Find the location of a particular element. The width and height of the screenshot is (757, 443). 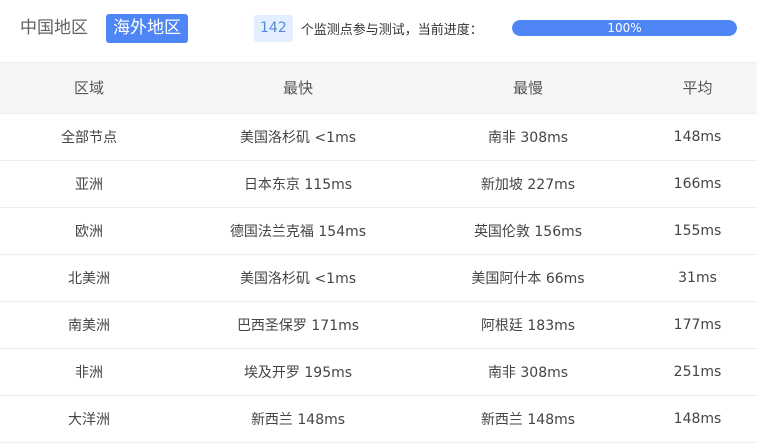

progress-fill: 100% is located at coordinates (624, 28).